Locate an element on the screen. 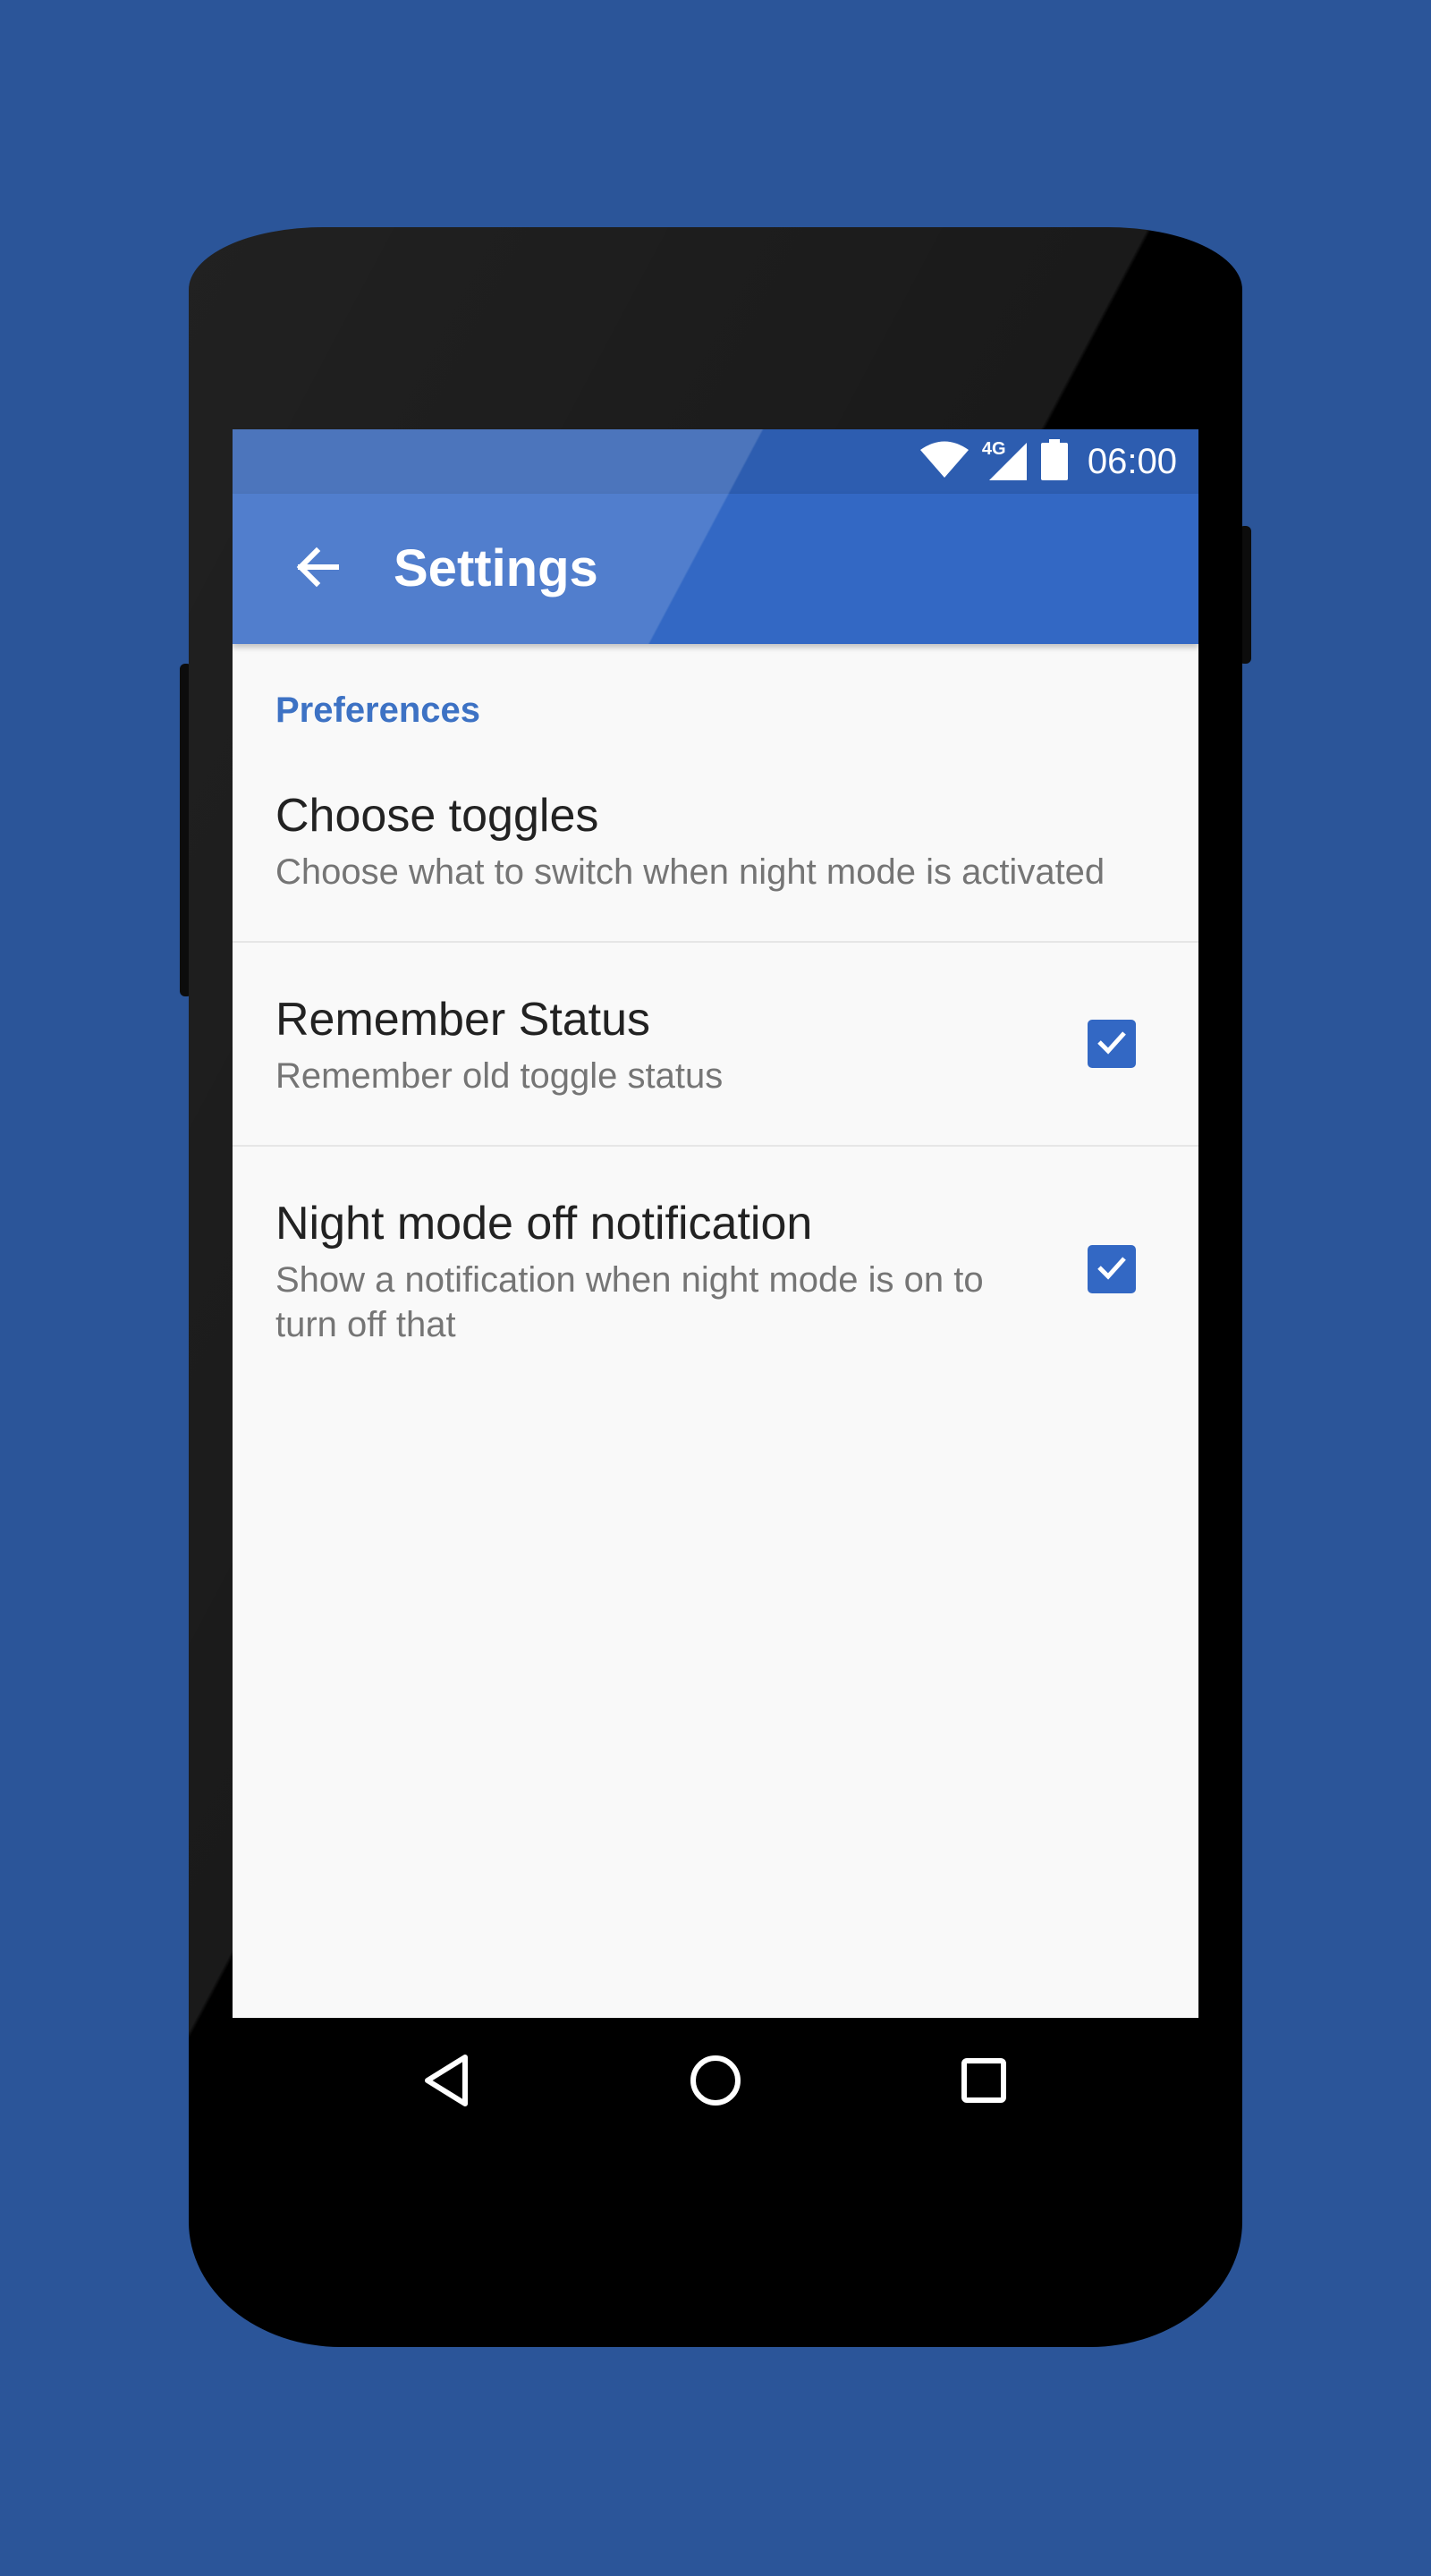 The width and height of the screenshot is (1431, 2576). wifi-icon is located at coordinates (945, 462).